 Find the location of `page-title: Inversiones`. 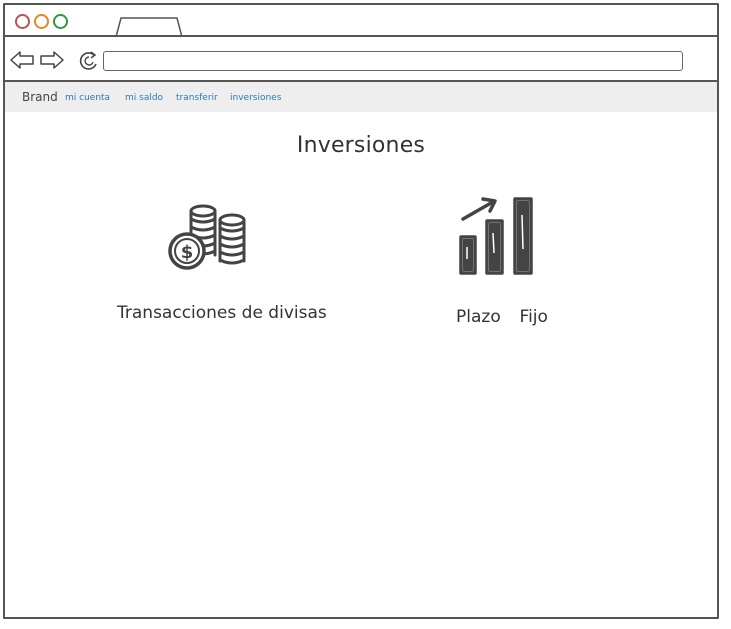

page-title: Inversiones is located at coordinates (361, 145).